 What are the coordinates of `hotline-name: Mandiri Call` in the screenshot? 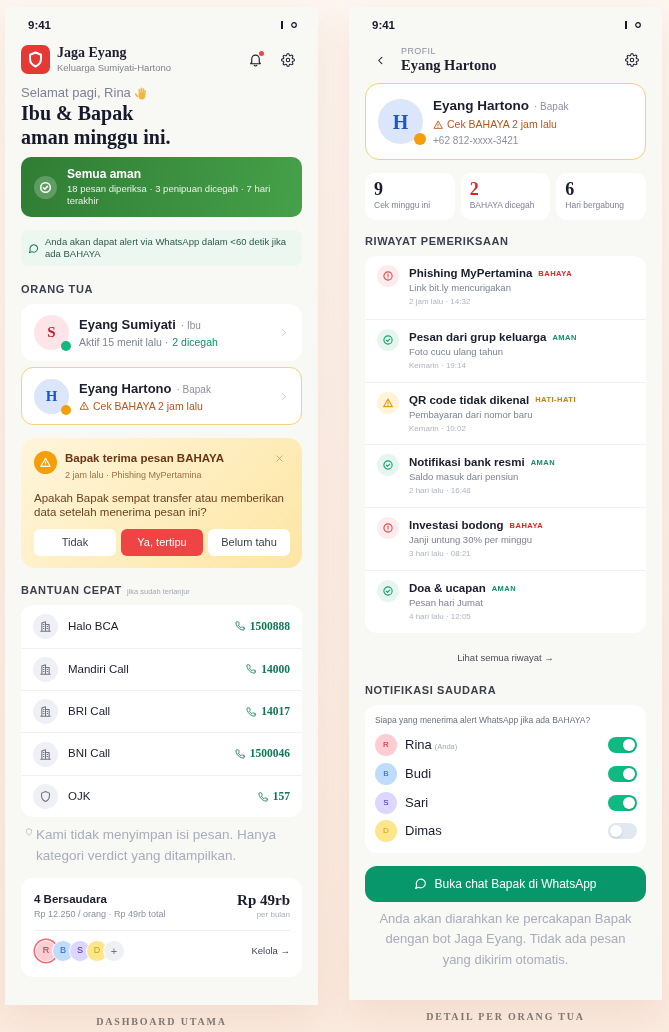 It's located at (98, 669).